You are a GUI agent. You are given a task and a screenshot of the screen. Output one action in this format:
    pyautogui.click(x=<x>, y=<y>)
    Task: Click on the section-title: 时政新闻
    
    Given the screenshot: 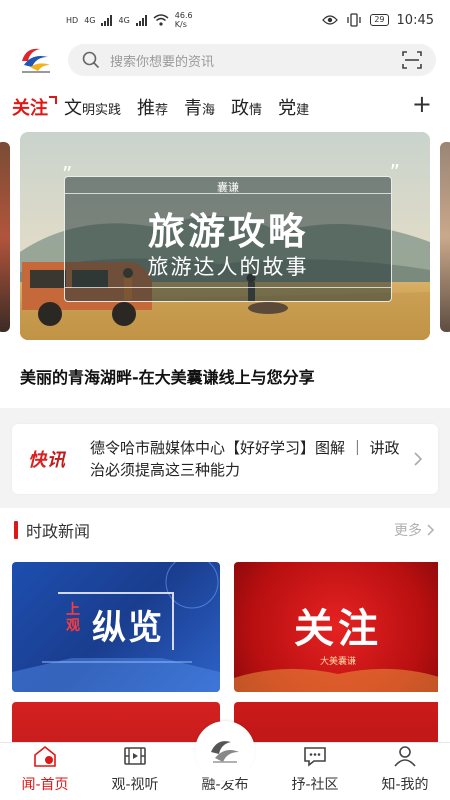 What is the action you would take?
    pyautogui.click(x=58, y=531)
    